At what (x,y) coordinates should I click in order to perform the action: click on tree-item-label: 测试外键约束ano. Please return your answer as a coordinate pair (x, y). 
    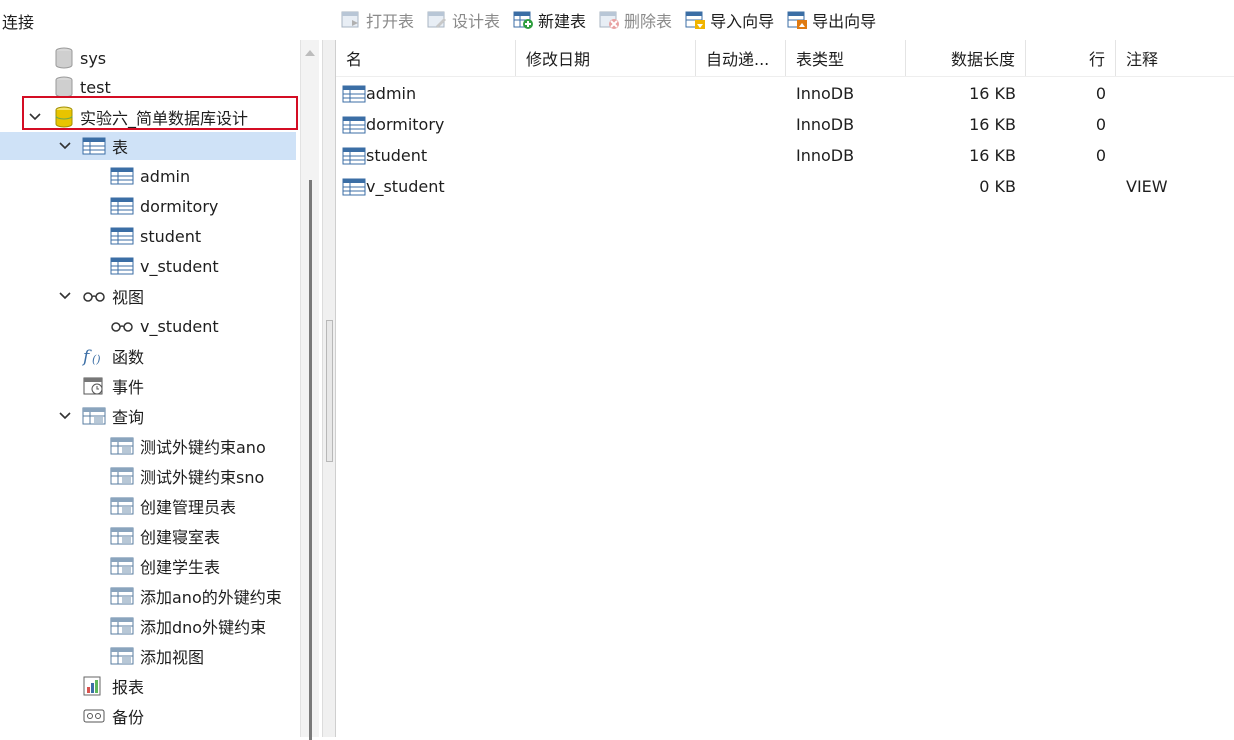
    Looking at the image, I should click on (203, 447).